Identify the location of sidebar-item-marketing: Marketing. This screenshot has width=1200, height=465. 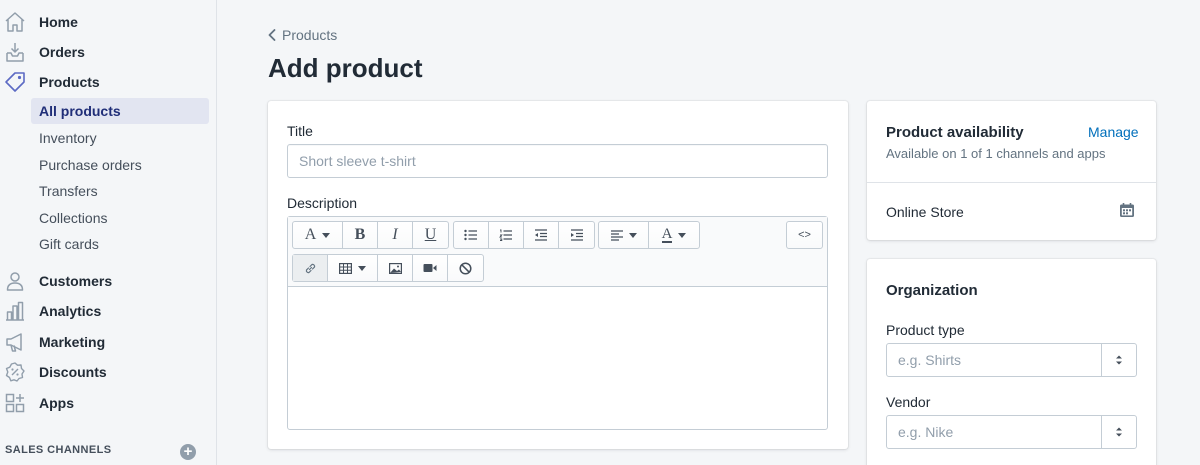
(108, 342).